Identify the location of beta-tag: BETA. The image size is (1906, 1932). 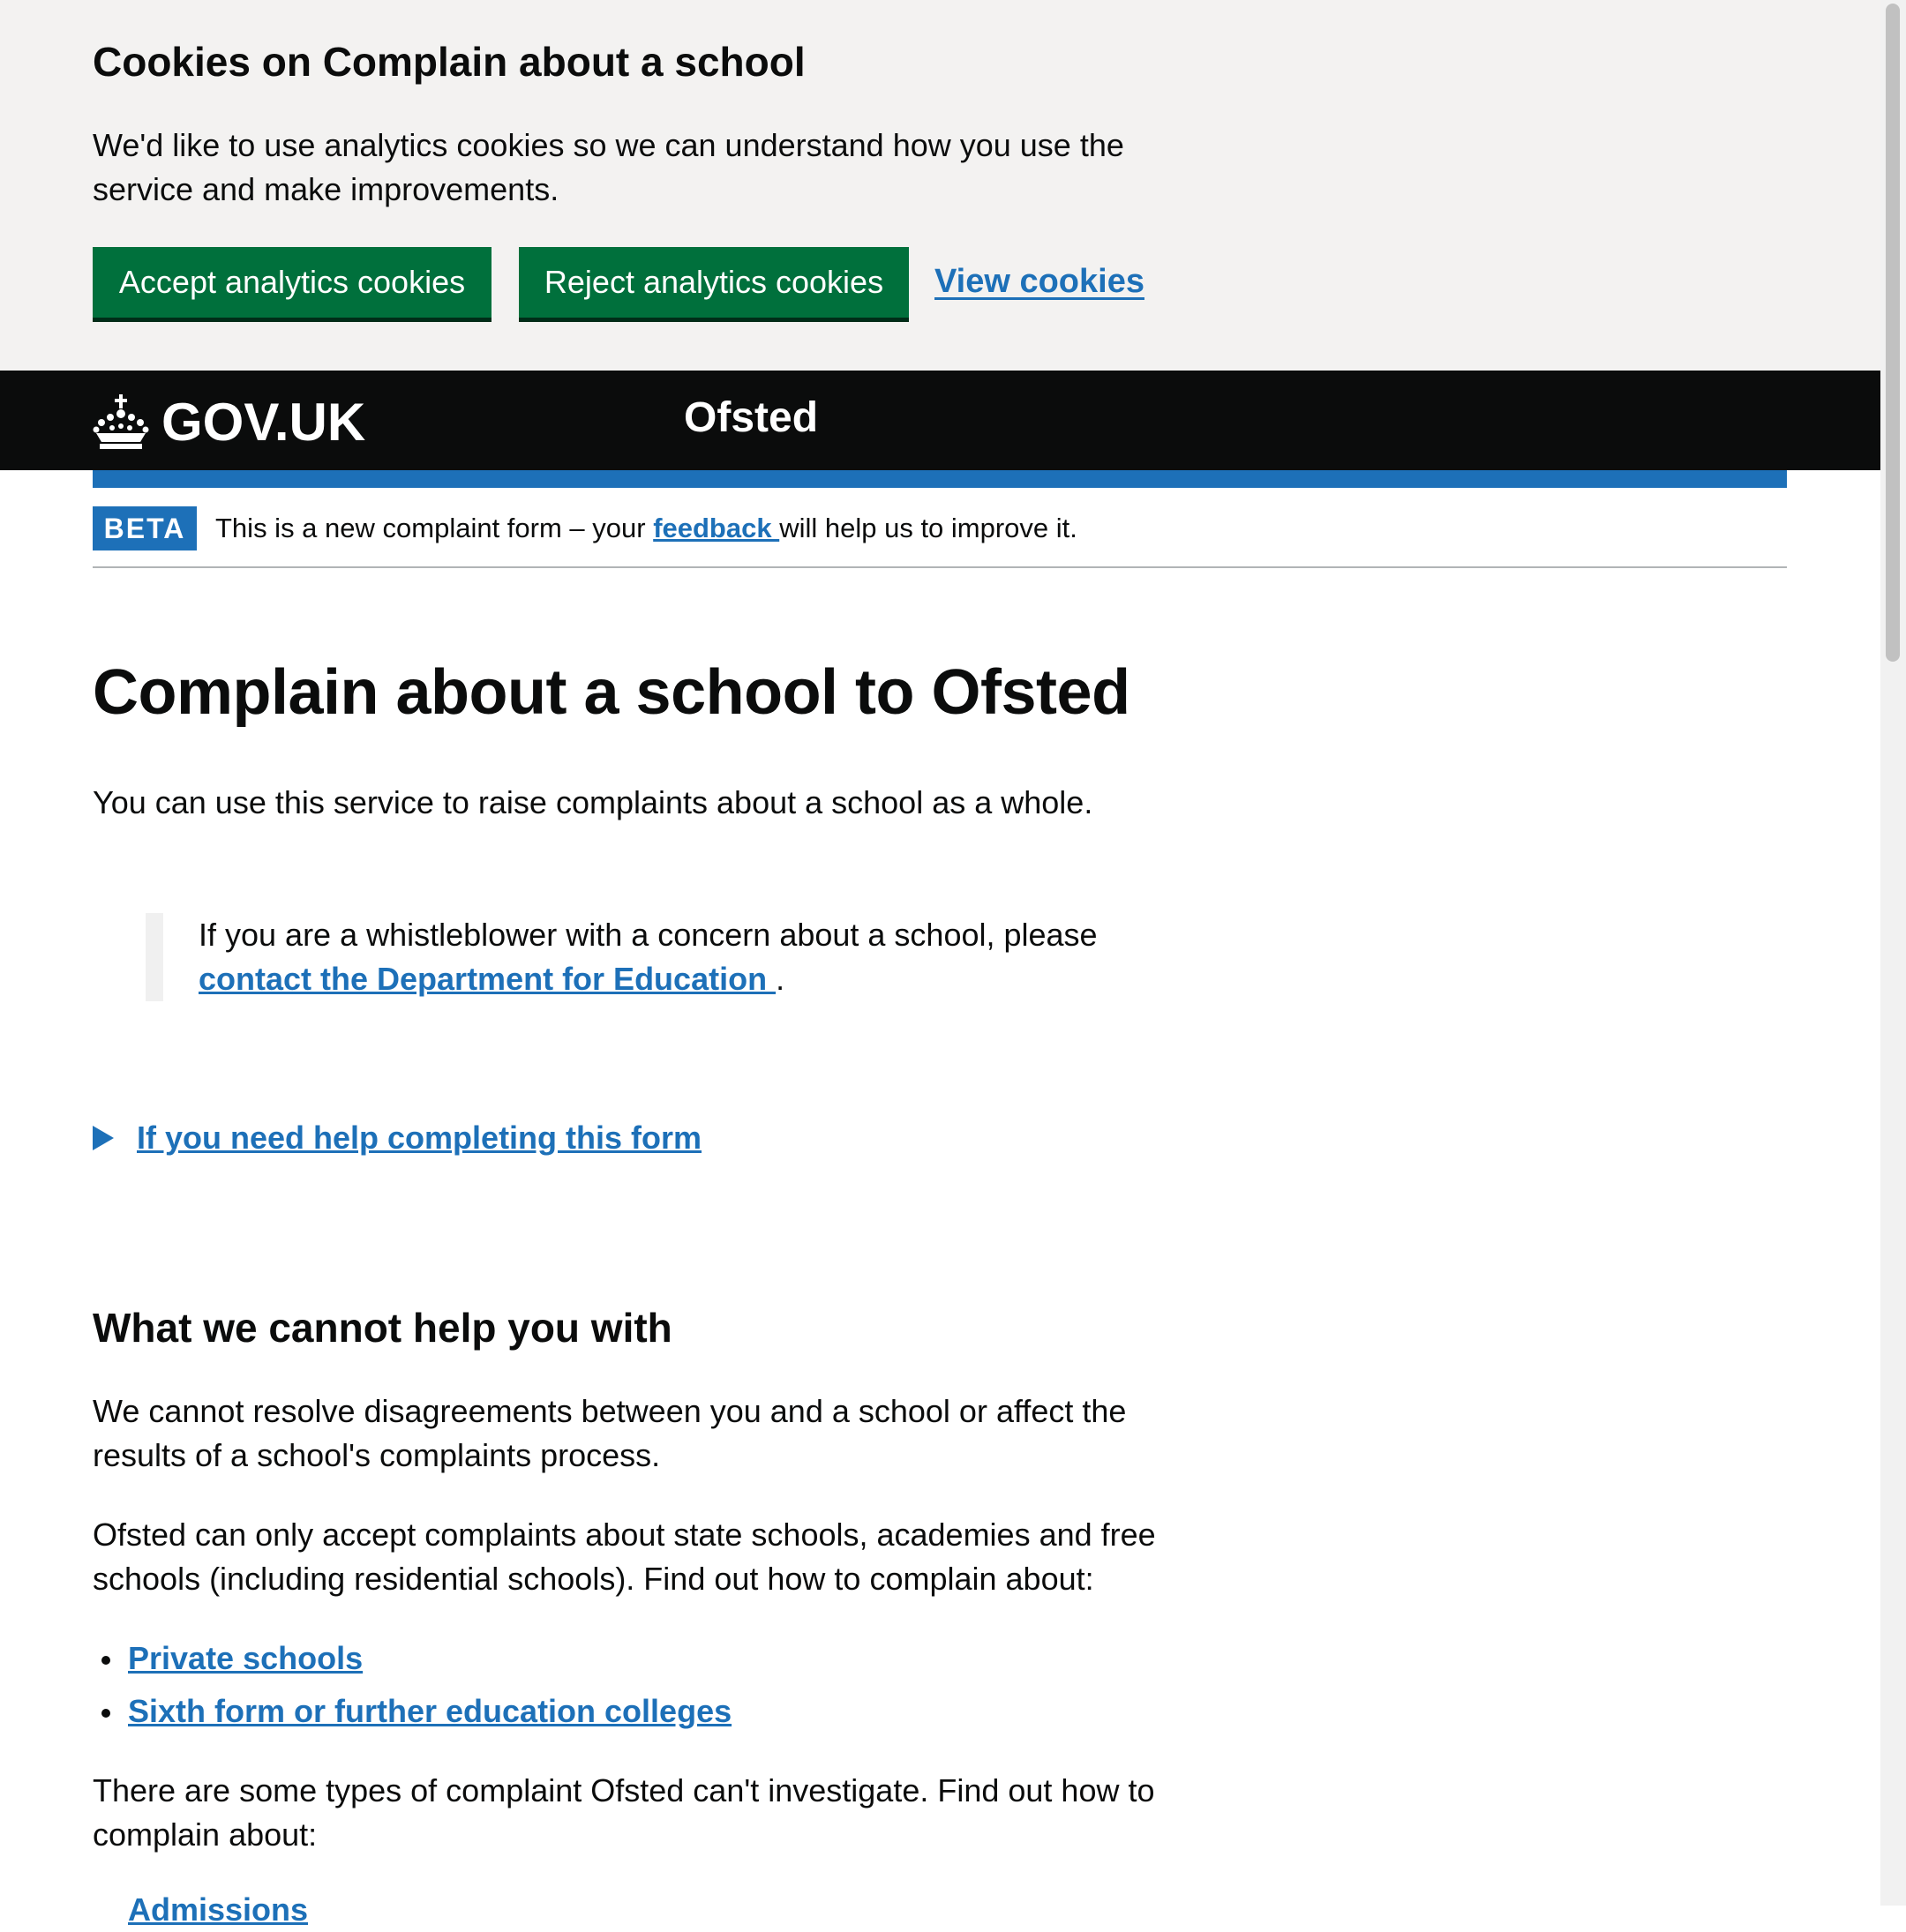
(145, 528).